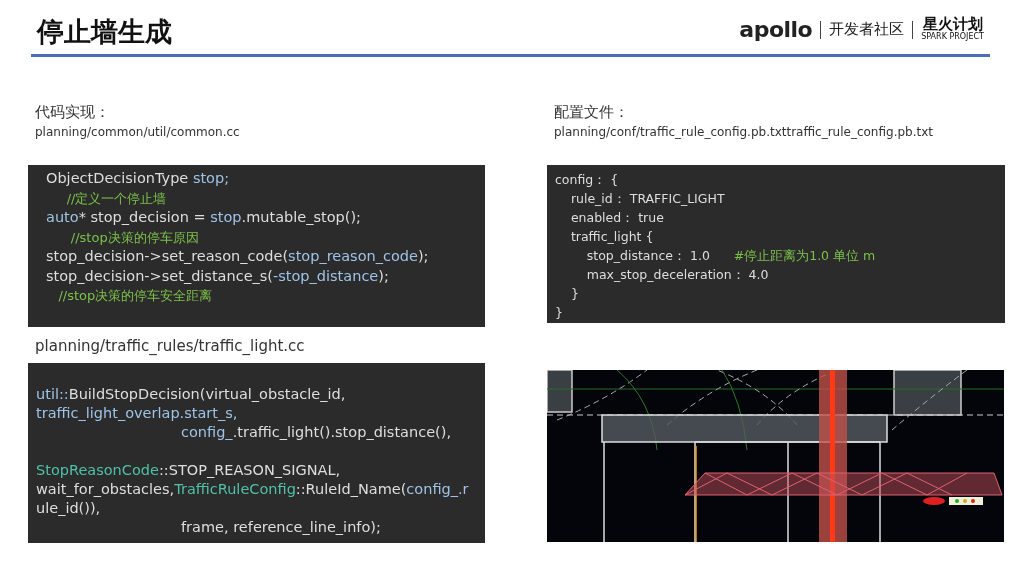  Describe the element at coordinates (68, 508) in the screenshot. I see `code-line: ule_id()),` at that location.